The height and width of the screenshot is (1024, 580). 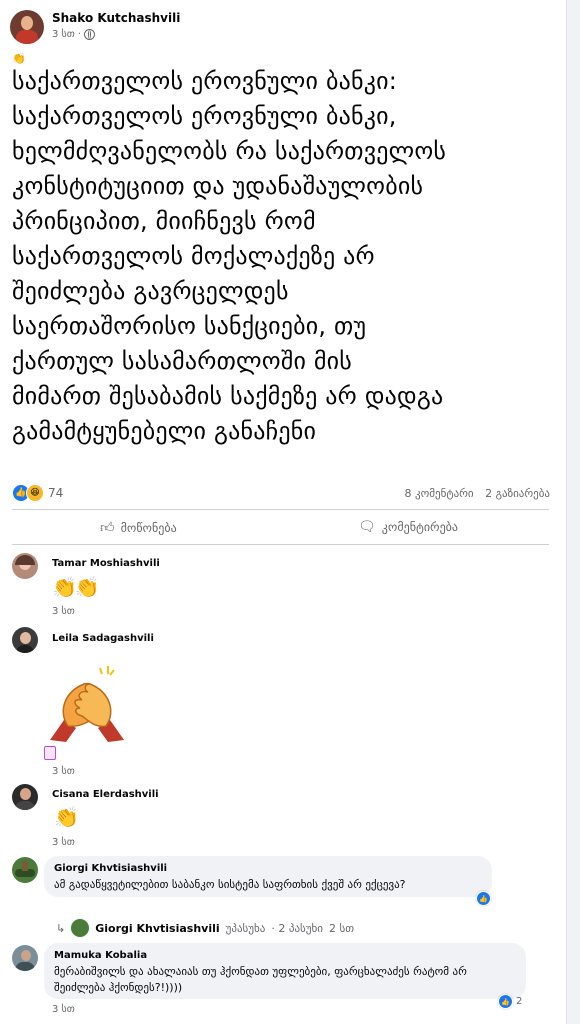 What do you see at coordinates (89, 34) in the screenshot?
I see `globe-icon` at bounding box center [89, 34].